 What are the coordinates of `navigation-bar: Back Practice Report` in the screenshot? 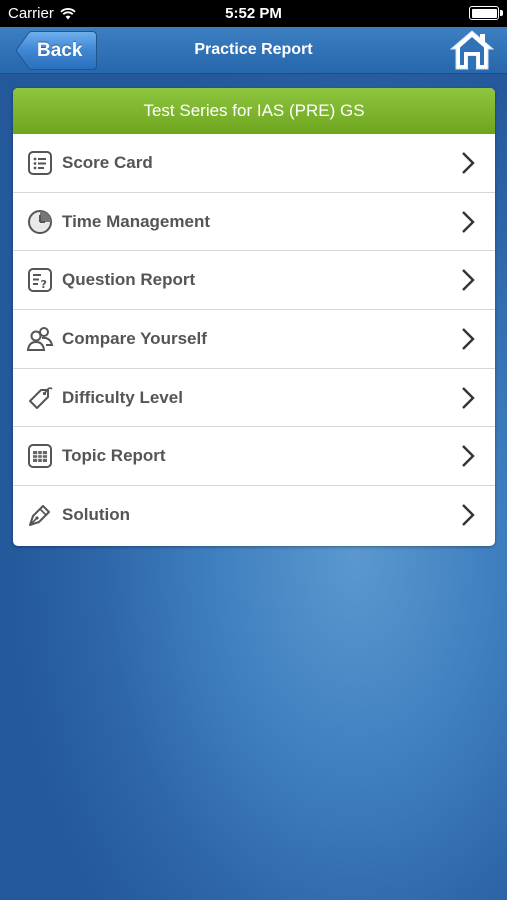 It's located at (253, 50).